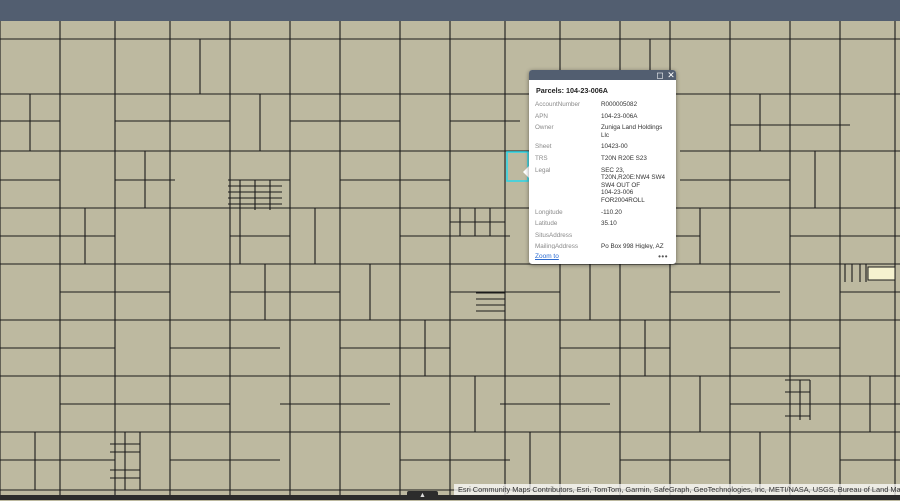 The height and width of the screenshot is (501, 900). I want to click on field-label: Legal, so click(543, 170).